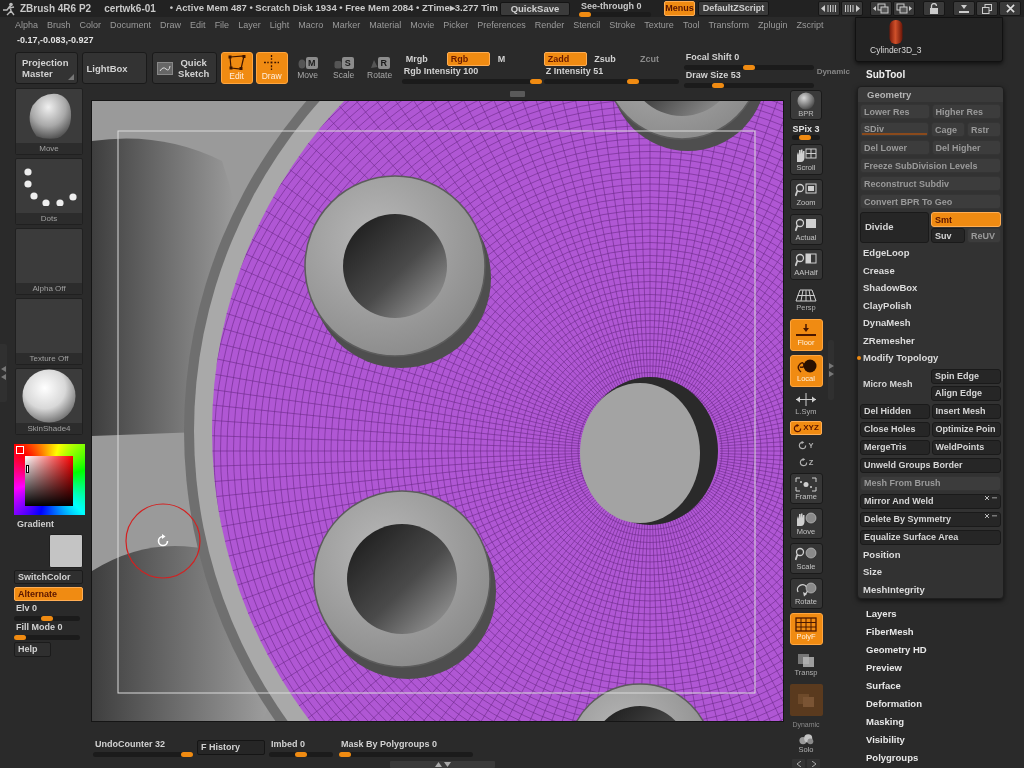  Describe the element at coordinates (691, 25) in the screenshot. I see `menu-item: Tool` at that location.